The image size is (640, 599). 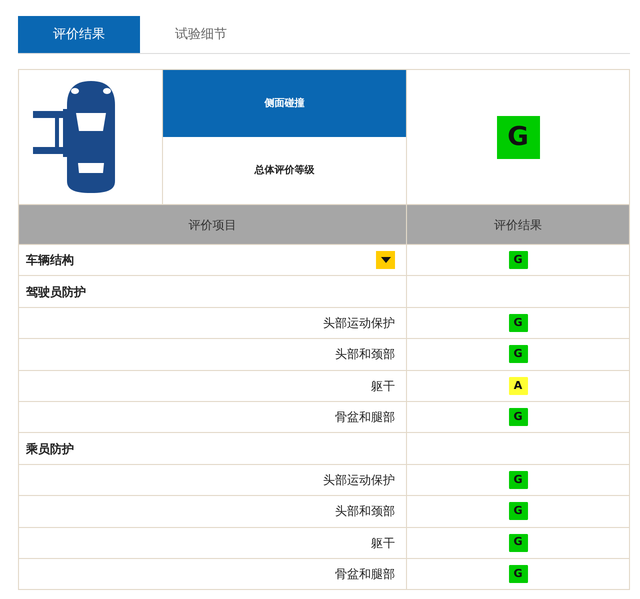 I want to click on caret-icon, so click(x=385, y=260).